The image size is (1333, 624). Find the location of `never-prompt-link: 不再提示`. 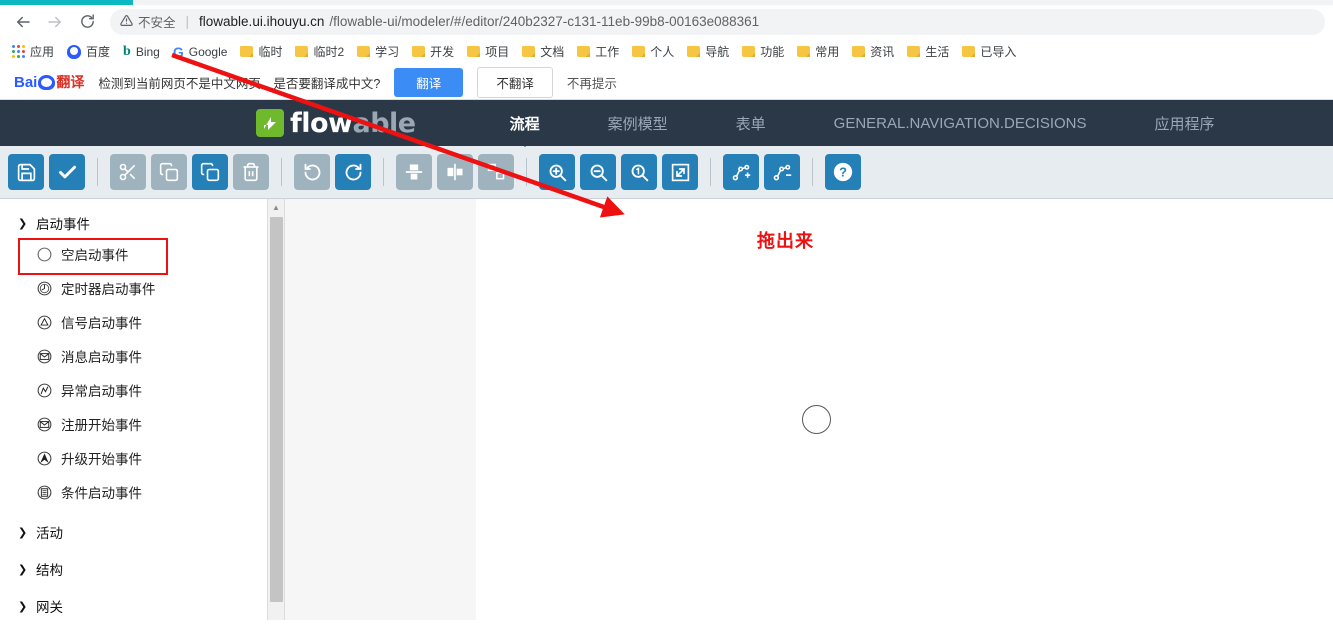

never-prompt-link: 不再提示 is located at coordinates (592, 82).